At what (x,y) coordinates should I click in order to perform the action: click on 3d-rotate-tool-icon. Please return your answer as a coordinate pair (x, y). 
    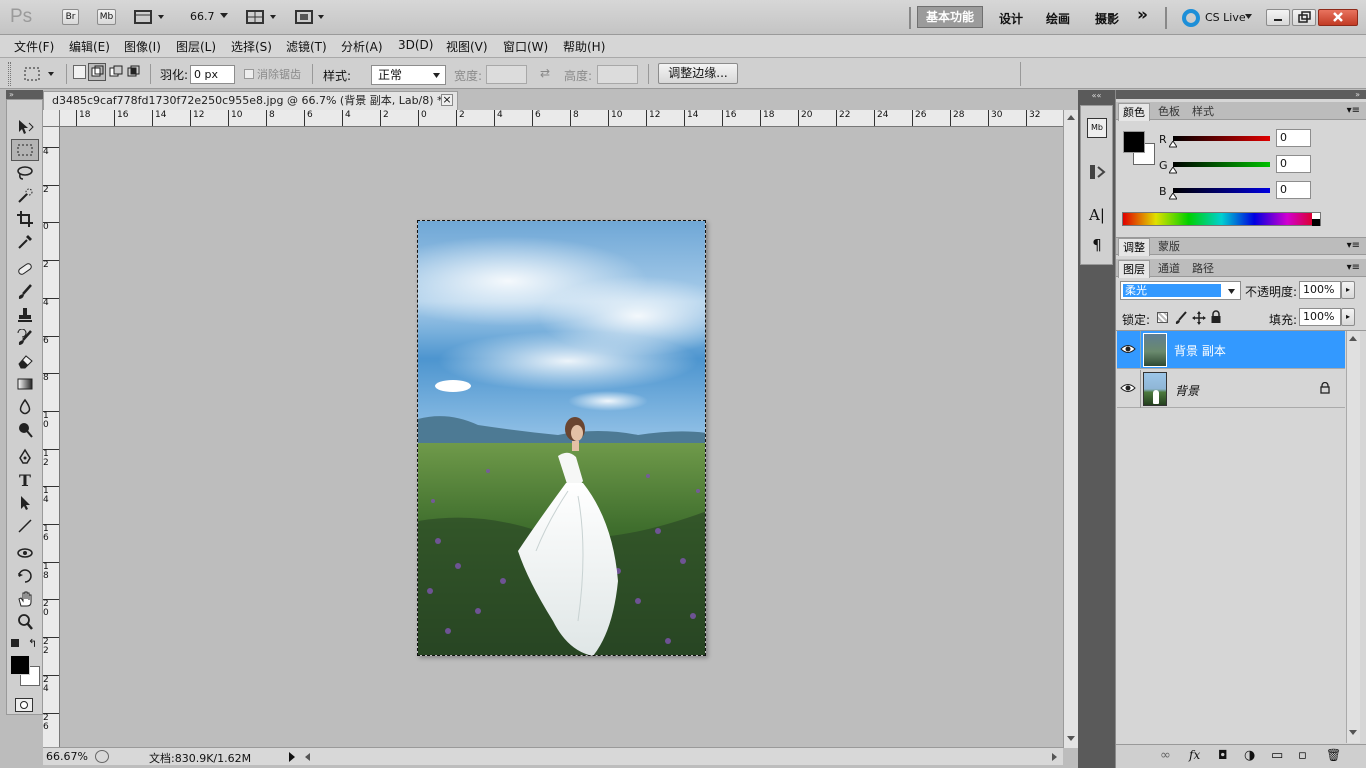
    Looking at the image, I should click on (25, 553).